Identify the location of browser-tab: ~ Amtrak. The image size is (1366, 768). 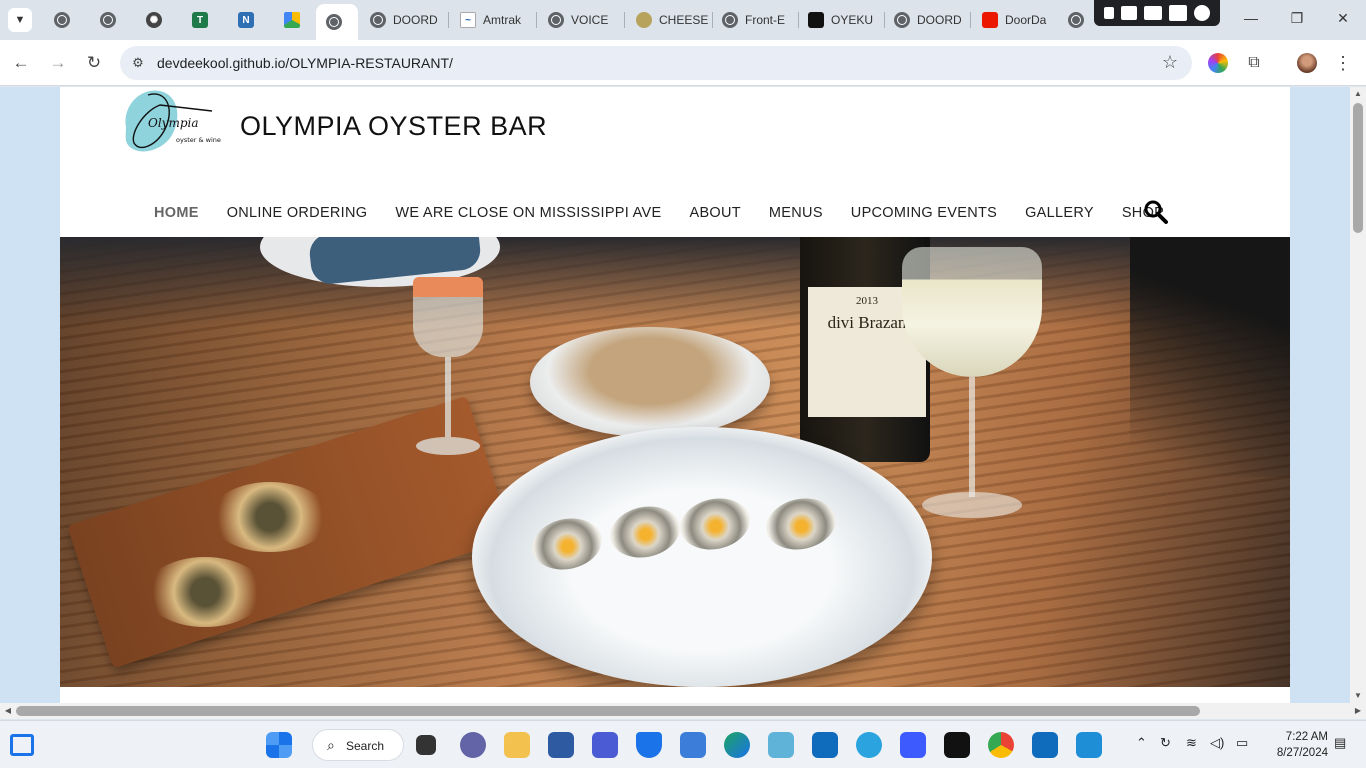
(492, 20).